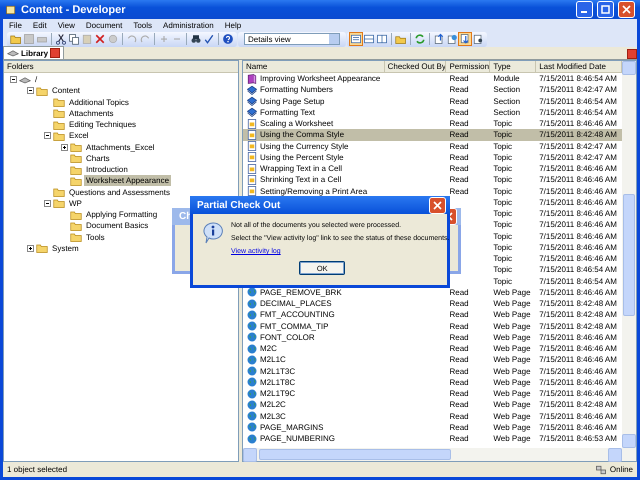 This screenshot has height=480, width=640. I want to click on binoculars-icon, so click(196, 39).